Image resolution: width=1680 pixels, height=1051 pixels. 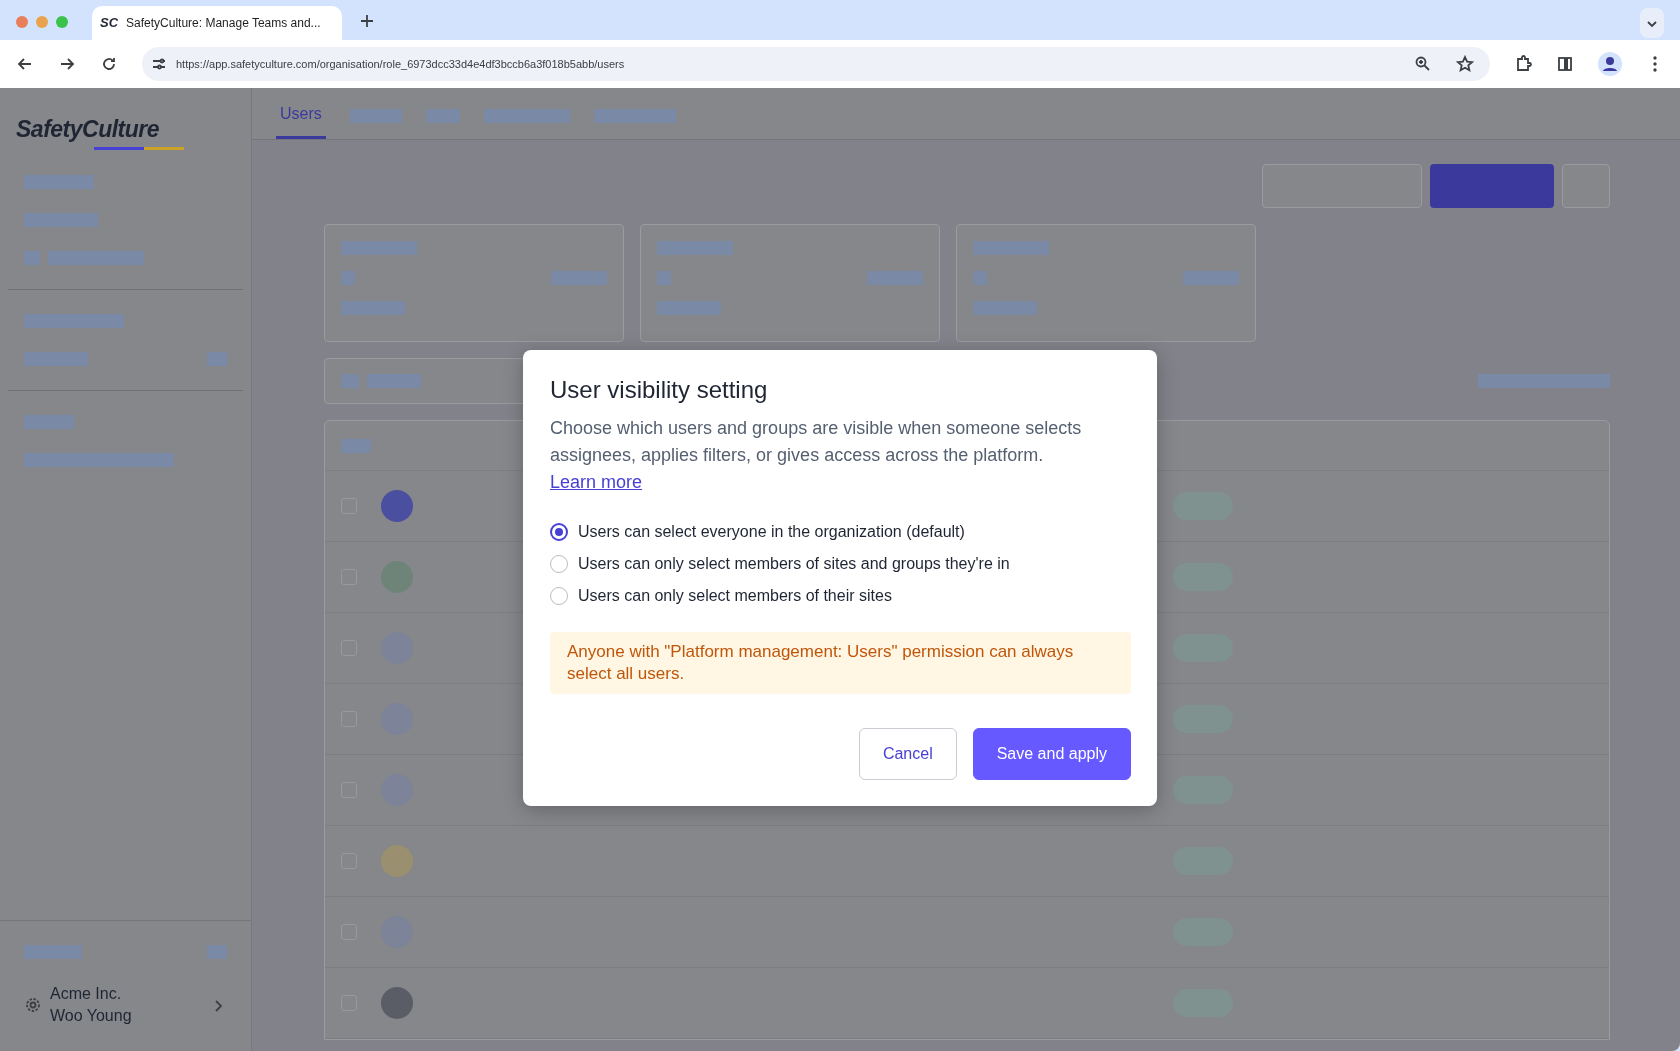 What do you see at coordinates (125, 129) in the screenshot?
I see `logo: SafetyCulture` at bounding box center [125, 129].